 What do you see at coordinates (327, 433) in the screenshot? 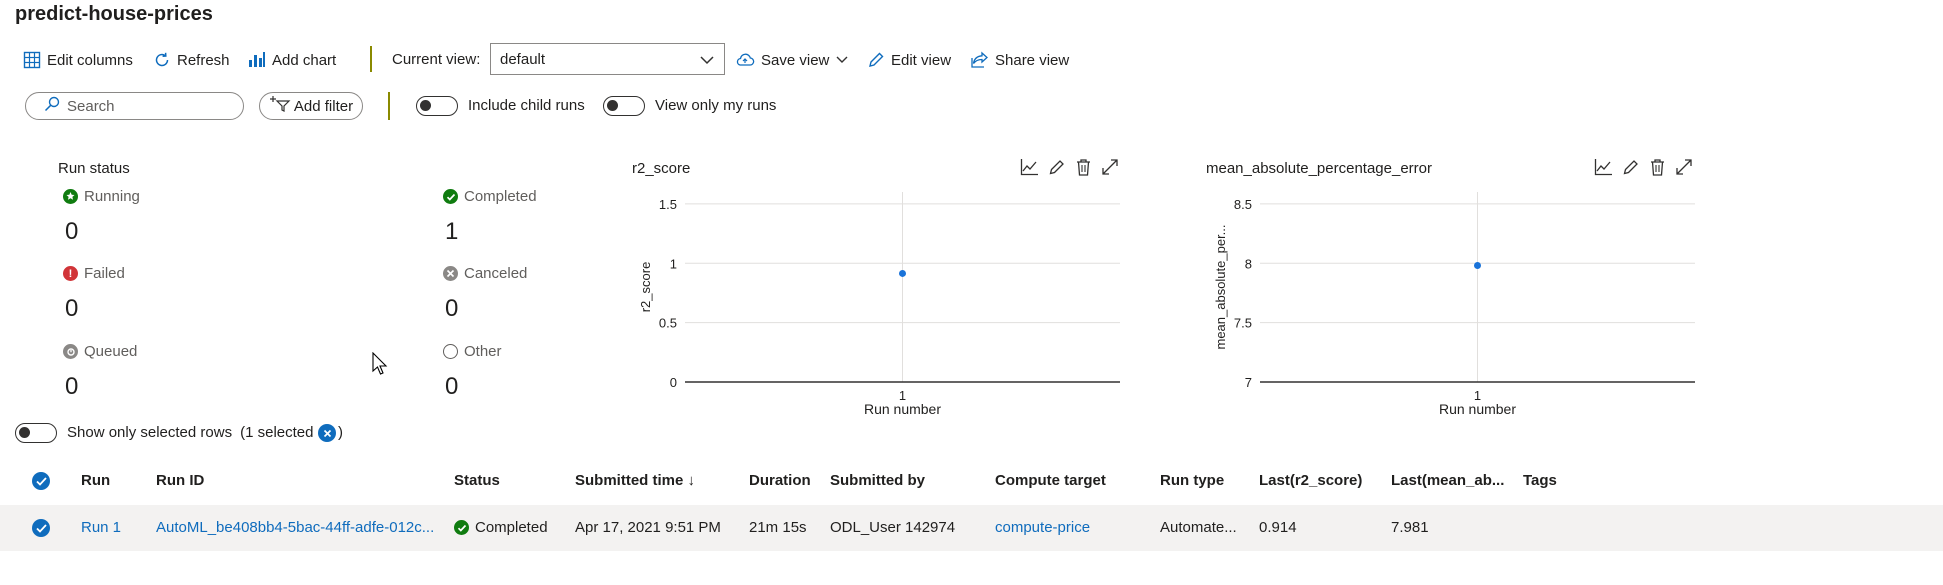
I see `clear-selection-icon` at bounding box center [327, 433].